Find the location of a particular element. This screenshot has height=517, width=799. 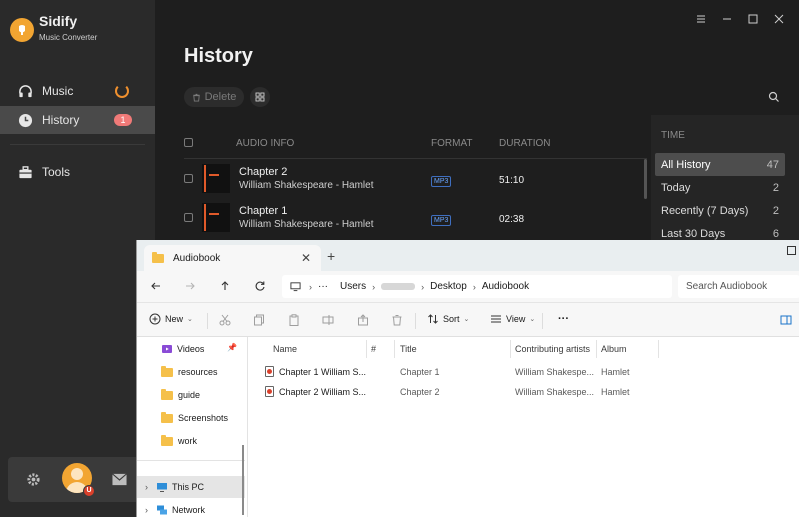

grid-icon is located at coordinates (260, 97).